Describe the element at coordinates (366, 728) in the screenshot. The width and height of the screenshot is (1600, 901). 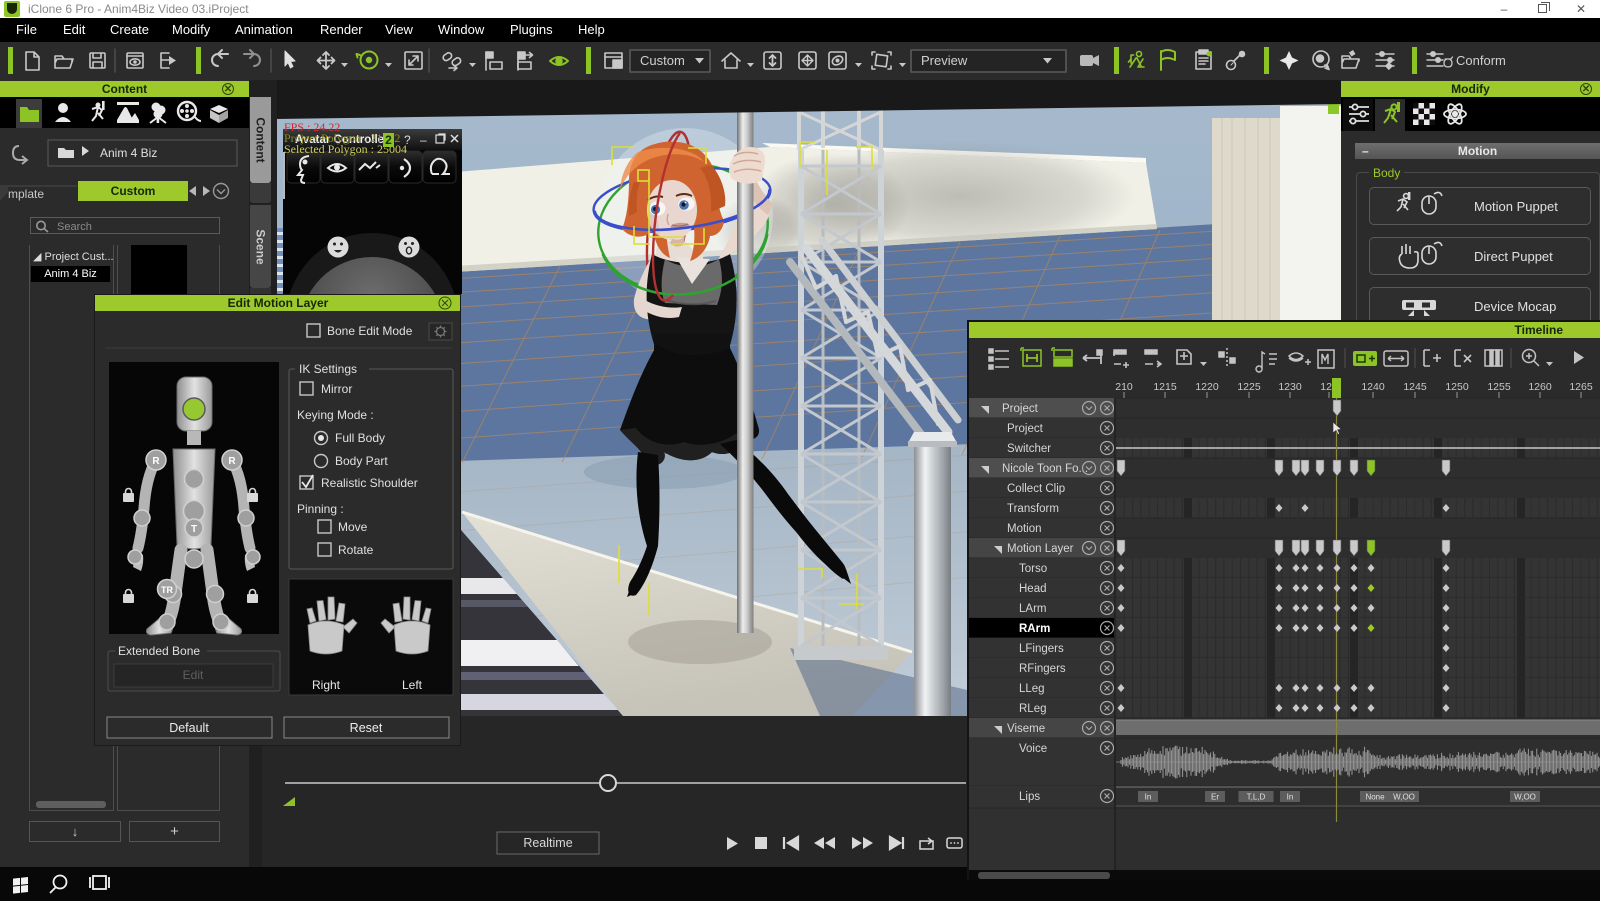
I see `svg-text: Reset` at that location.